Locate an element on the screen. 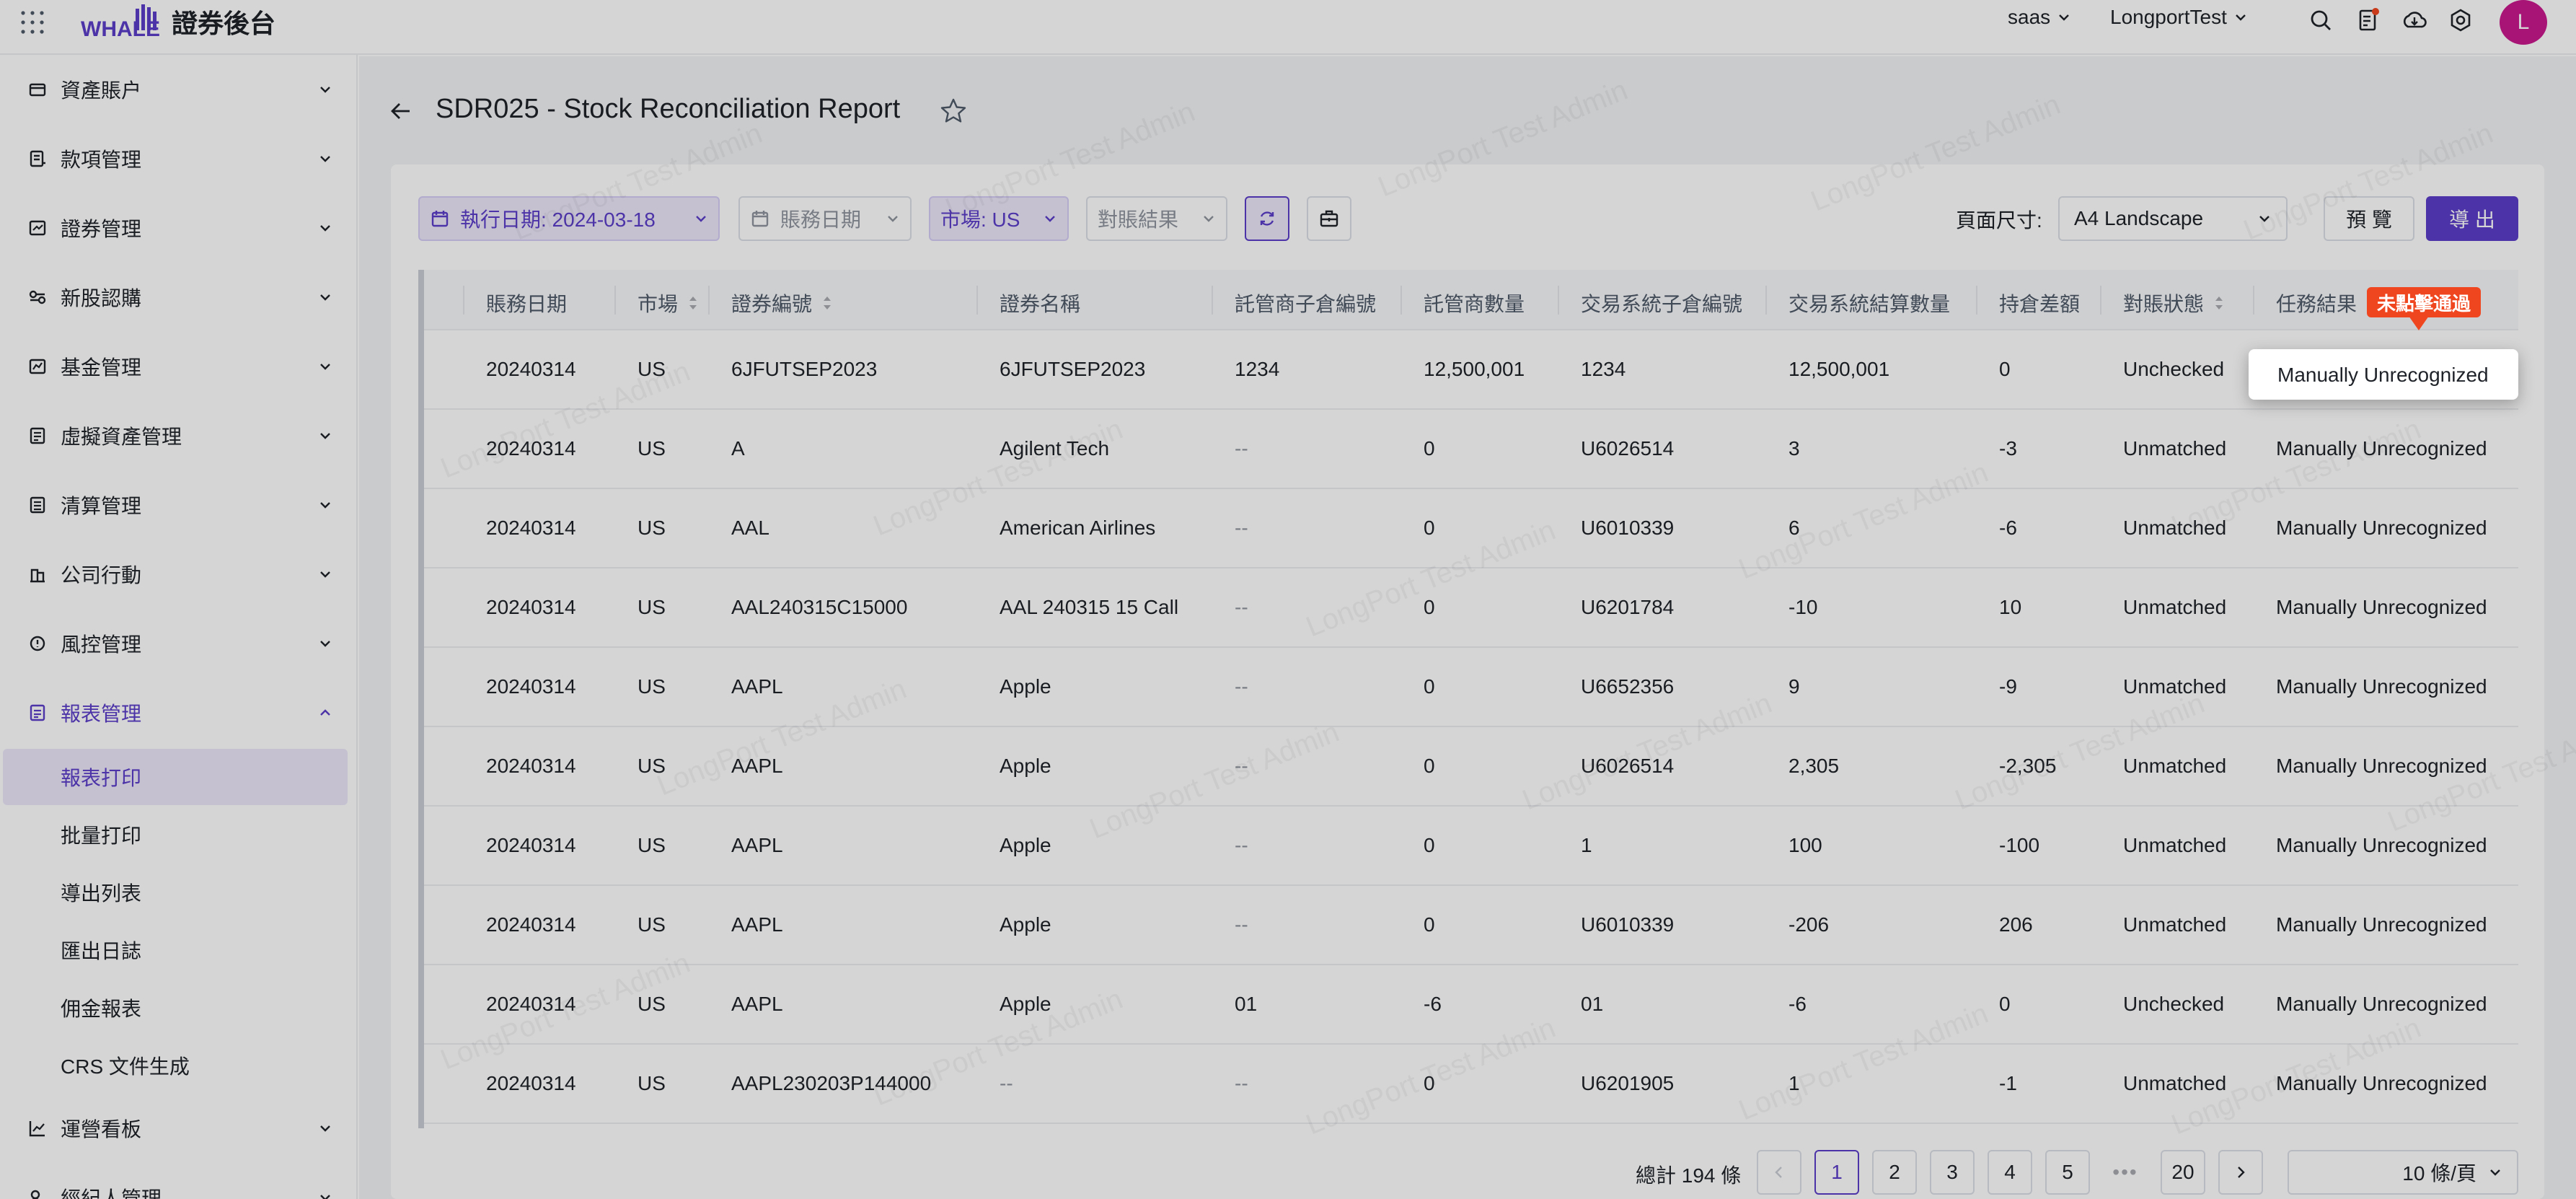 The image size is (2576, 1199). prev-page-button is located at coordinates (1779, 1172).